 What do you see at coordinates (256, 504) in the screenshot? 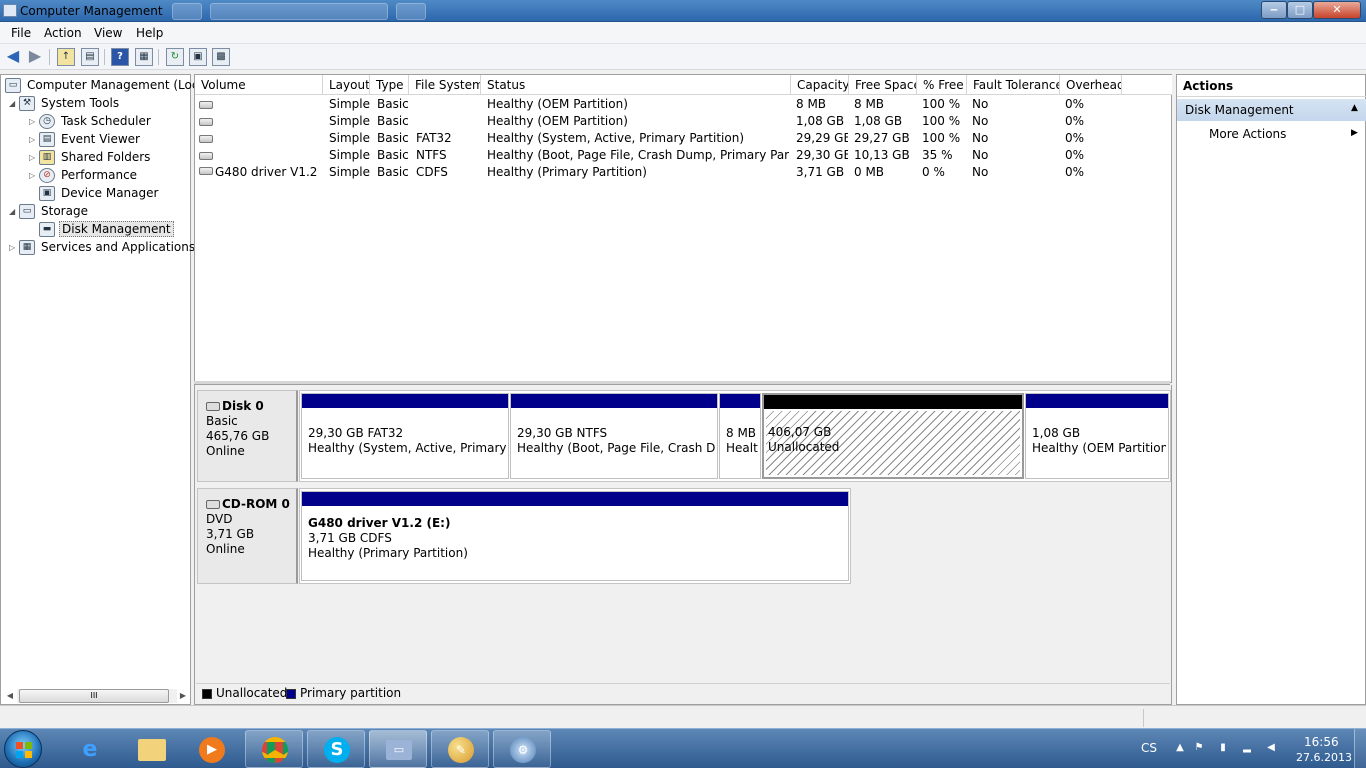
I see `disk-name: CD-ROM 0` at bounding box center [256, 504].